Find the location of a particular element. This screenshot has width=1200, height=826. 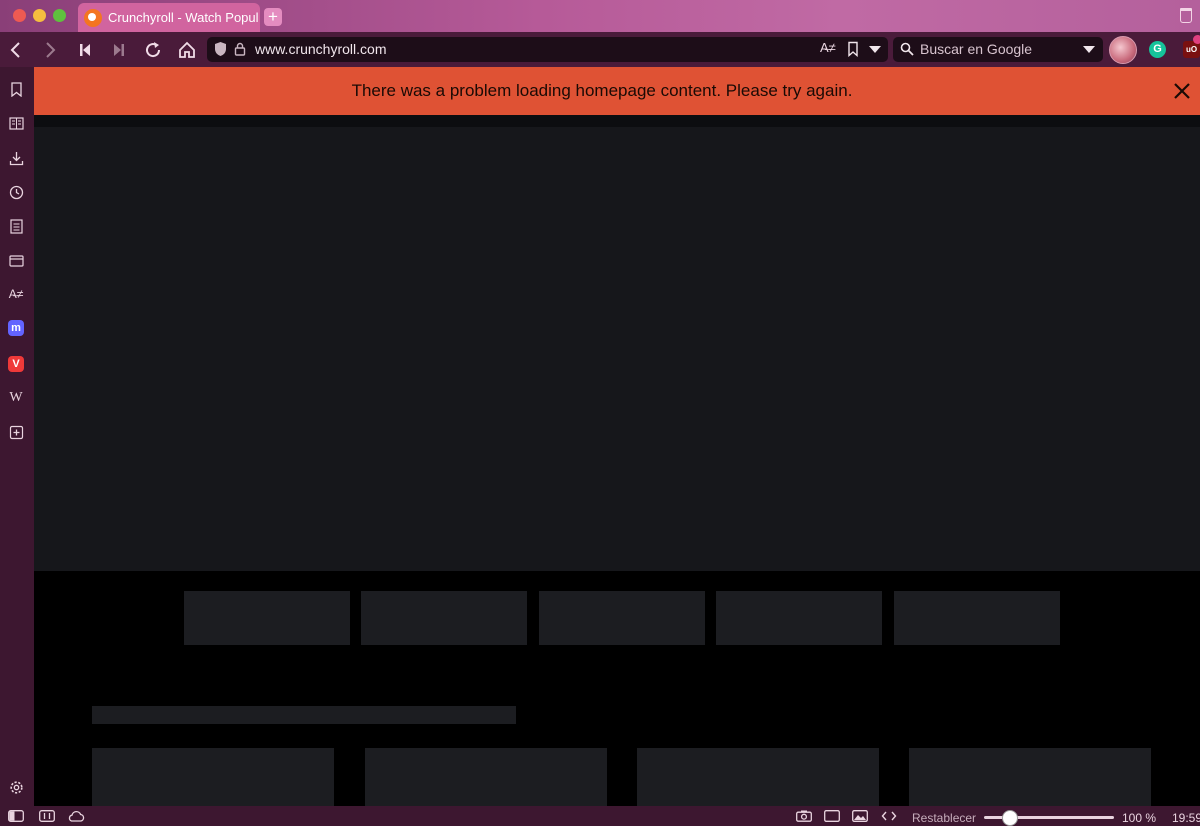

reading-list-icon is located at coordinates (16, 123).